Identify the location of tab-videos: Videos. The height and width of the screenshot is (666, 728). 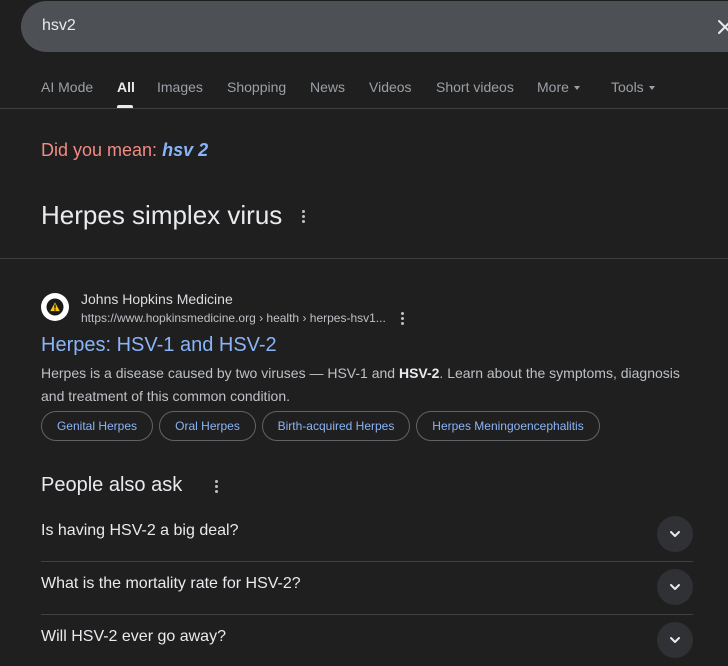
(390, 87).